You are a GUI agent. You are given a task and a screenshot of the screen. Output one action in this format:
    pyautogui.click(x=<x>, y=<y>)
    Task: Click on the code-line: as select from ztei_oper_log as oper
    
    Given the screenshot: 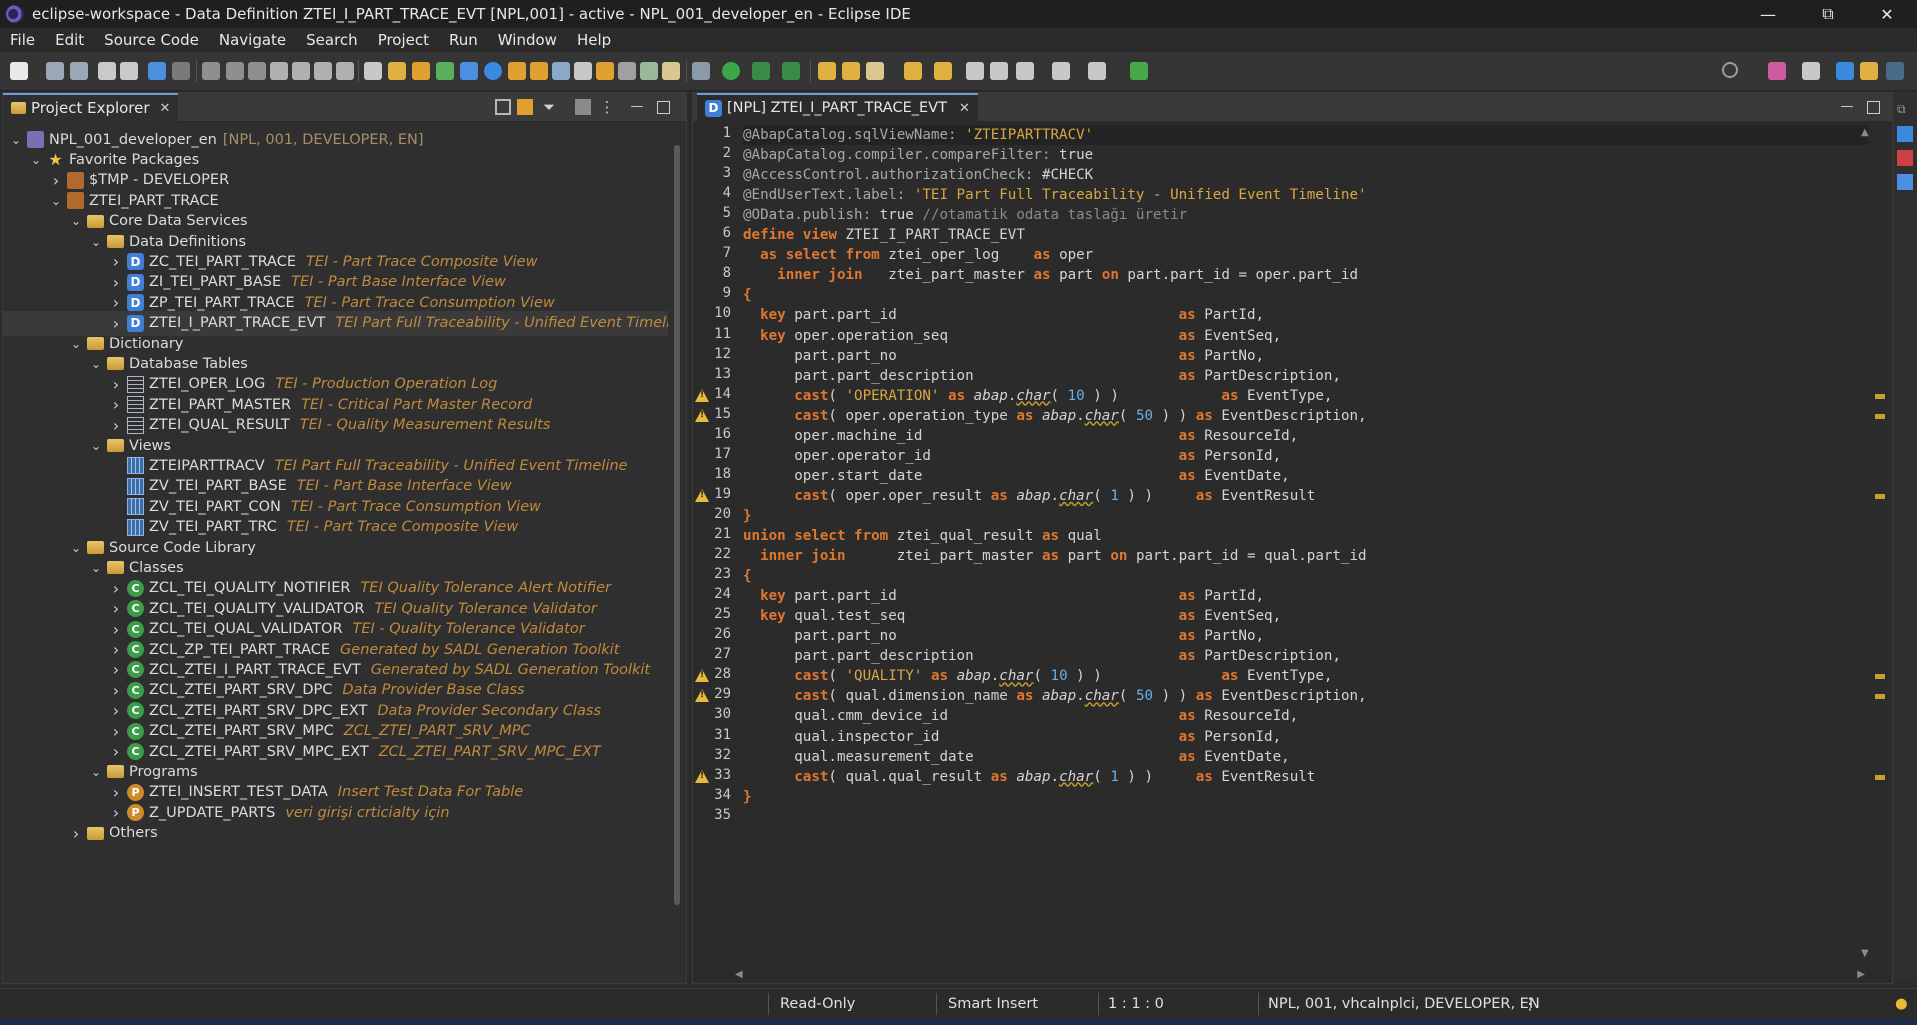 What is the action you would take?
    pyautogui.click(x=918, y=255)
    